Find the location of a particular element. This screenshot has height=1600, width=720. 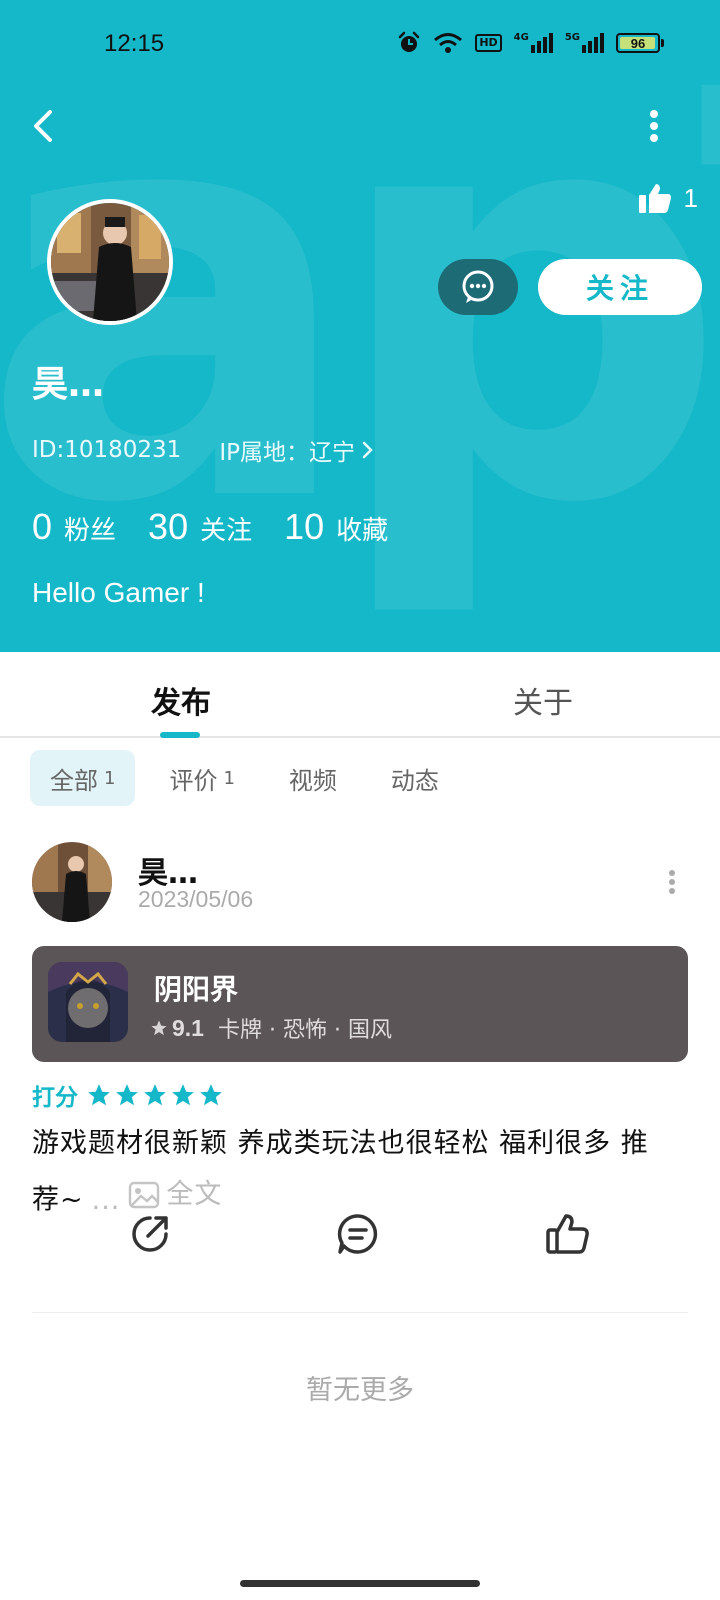

stat-favorites: 10 收藏 is located at coordinates (336, 527).